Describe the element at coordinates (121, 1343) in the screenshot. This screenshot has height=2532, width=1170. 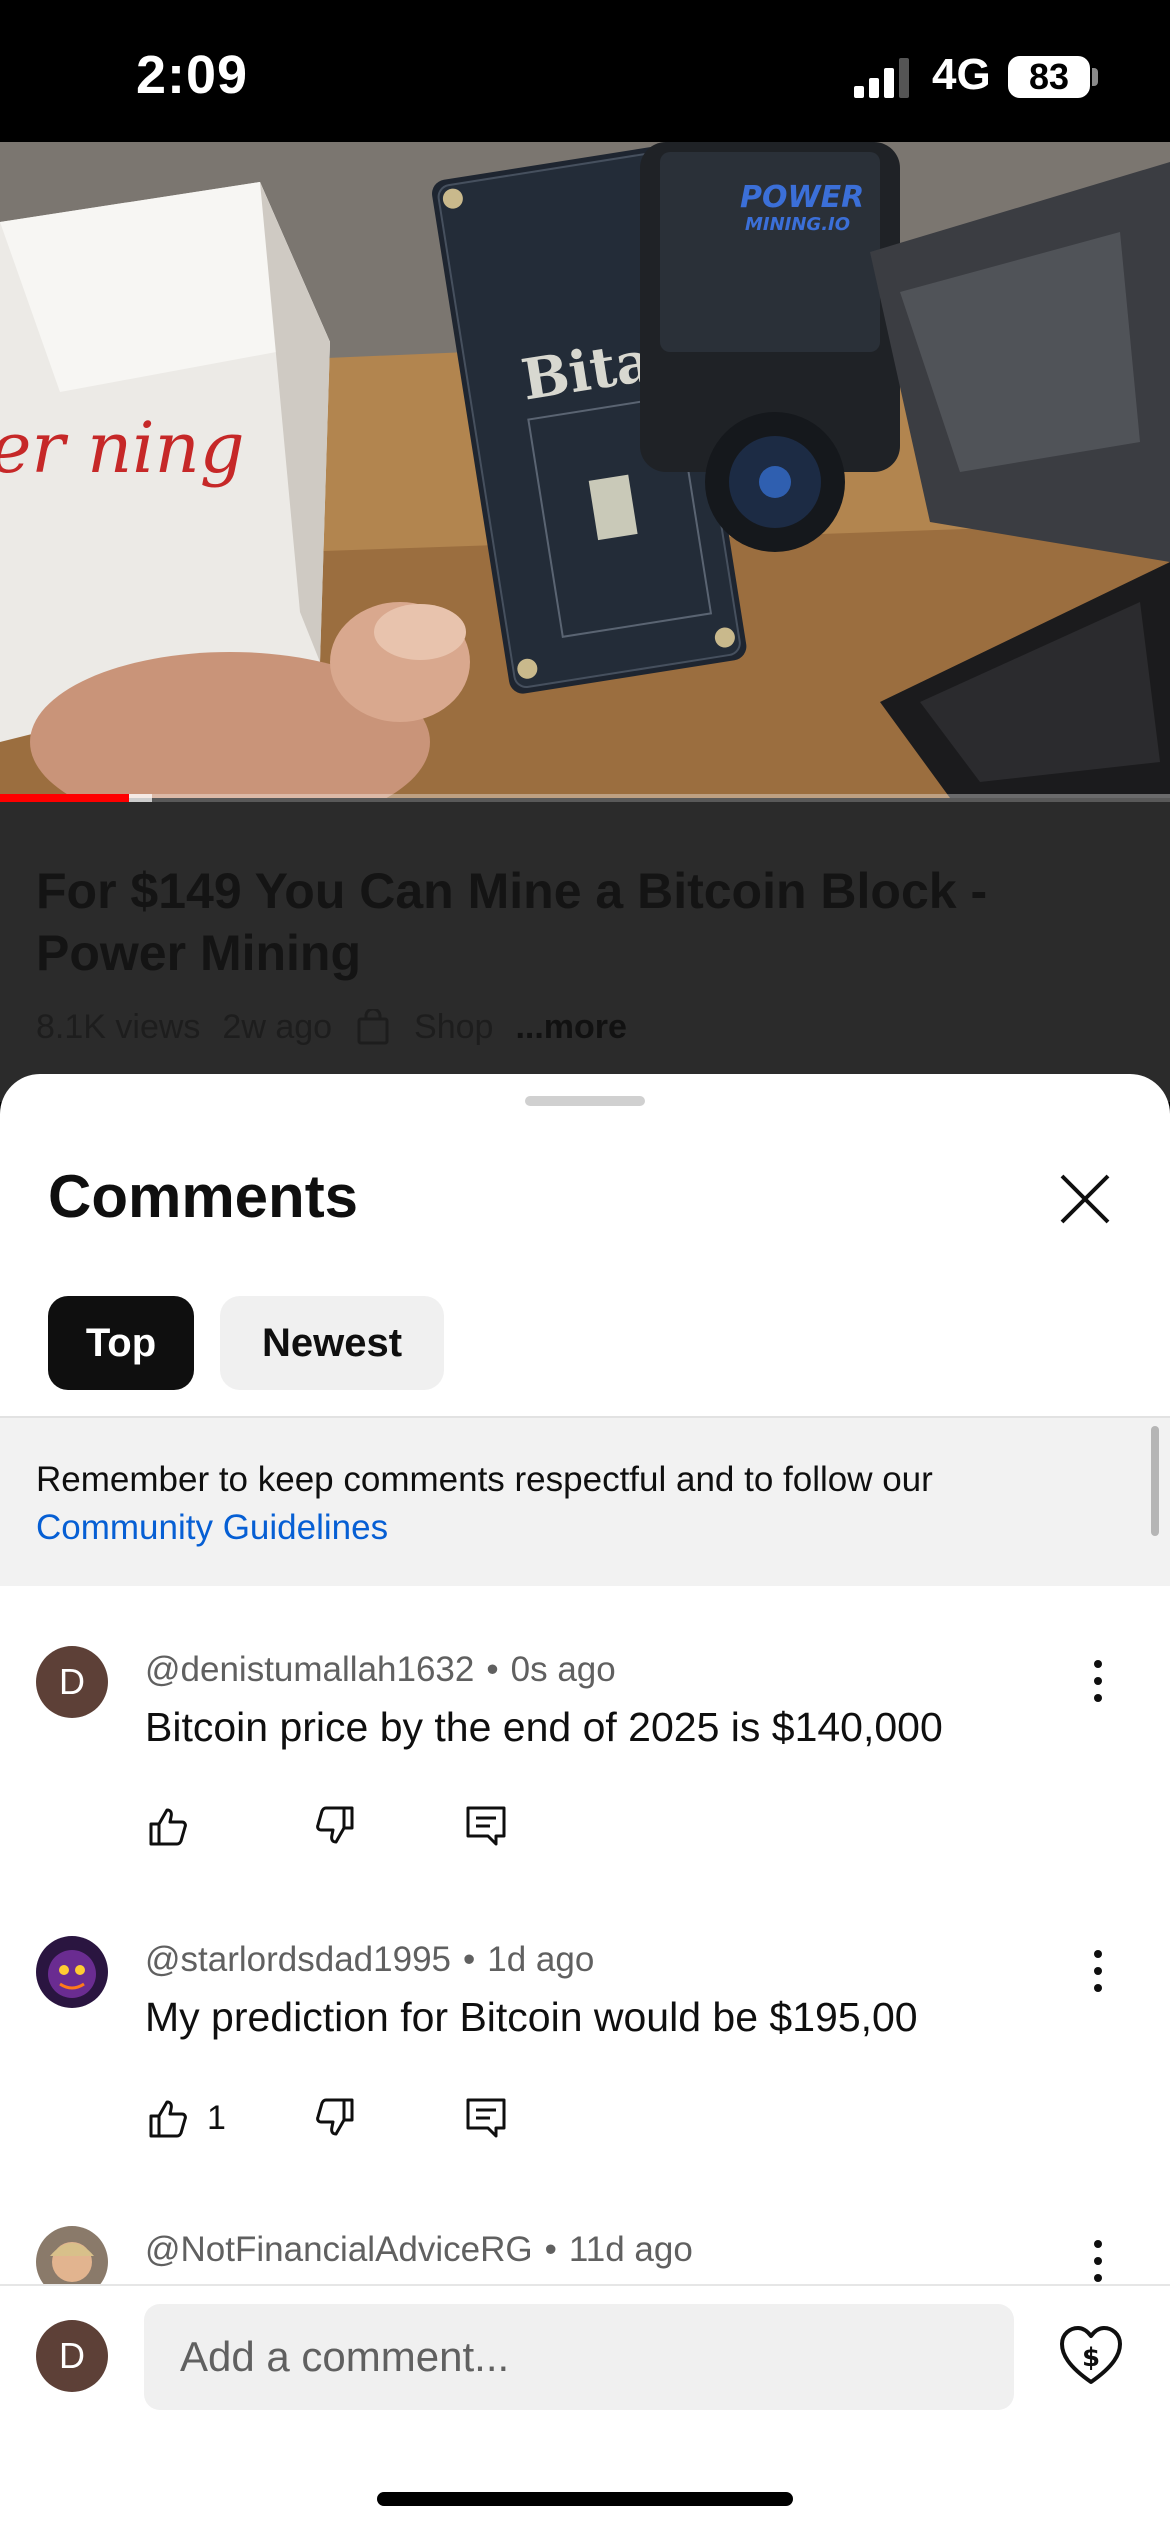
I see `tab-top: Top` at that location.